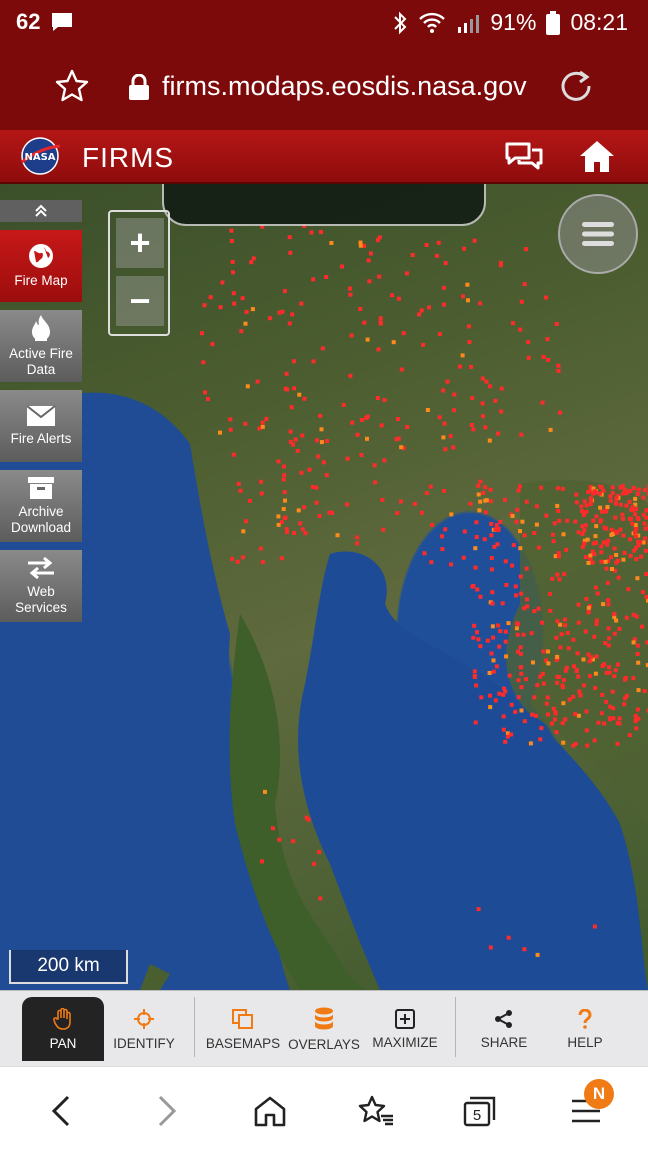 The image size is (648, 1152). I want to click on sidebar-item-archive-download: Archive Download, so click(41, 506).